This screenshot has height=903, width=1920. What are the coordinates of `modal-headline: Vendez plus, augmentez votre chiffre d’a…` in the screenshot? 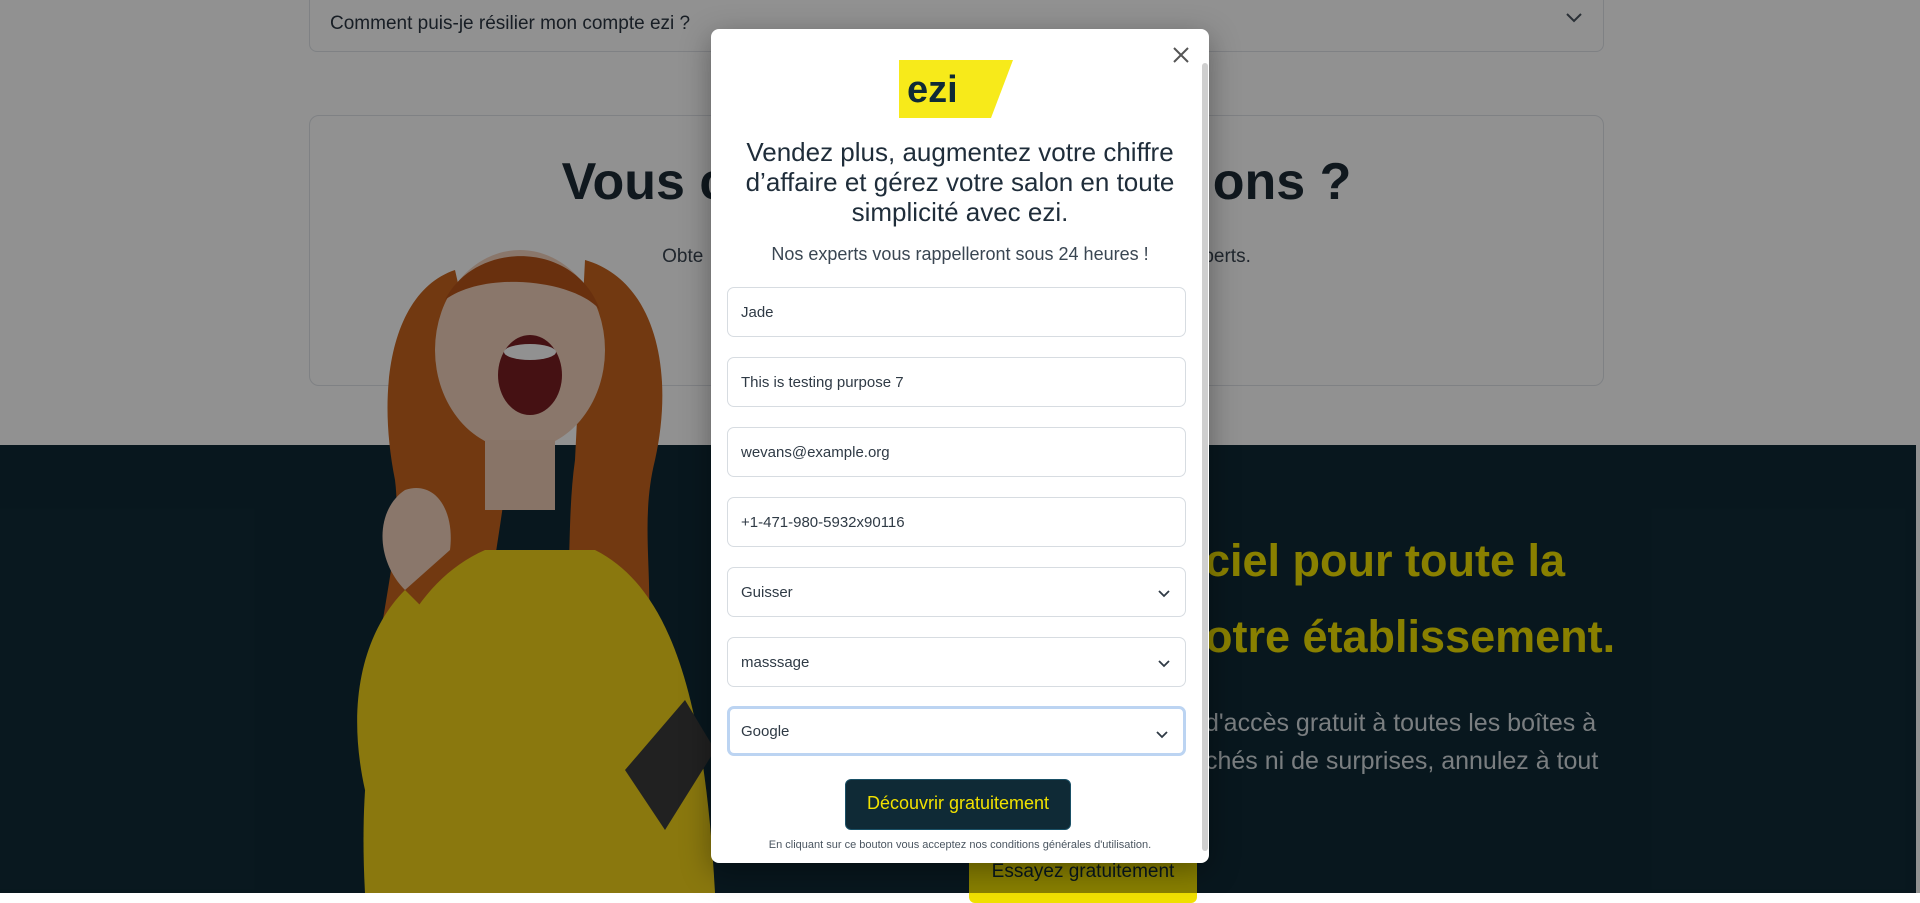 It's located at (960, 182).